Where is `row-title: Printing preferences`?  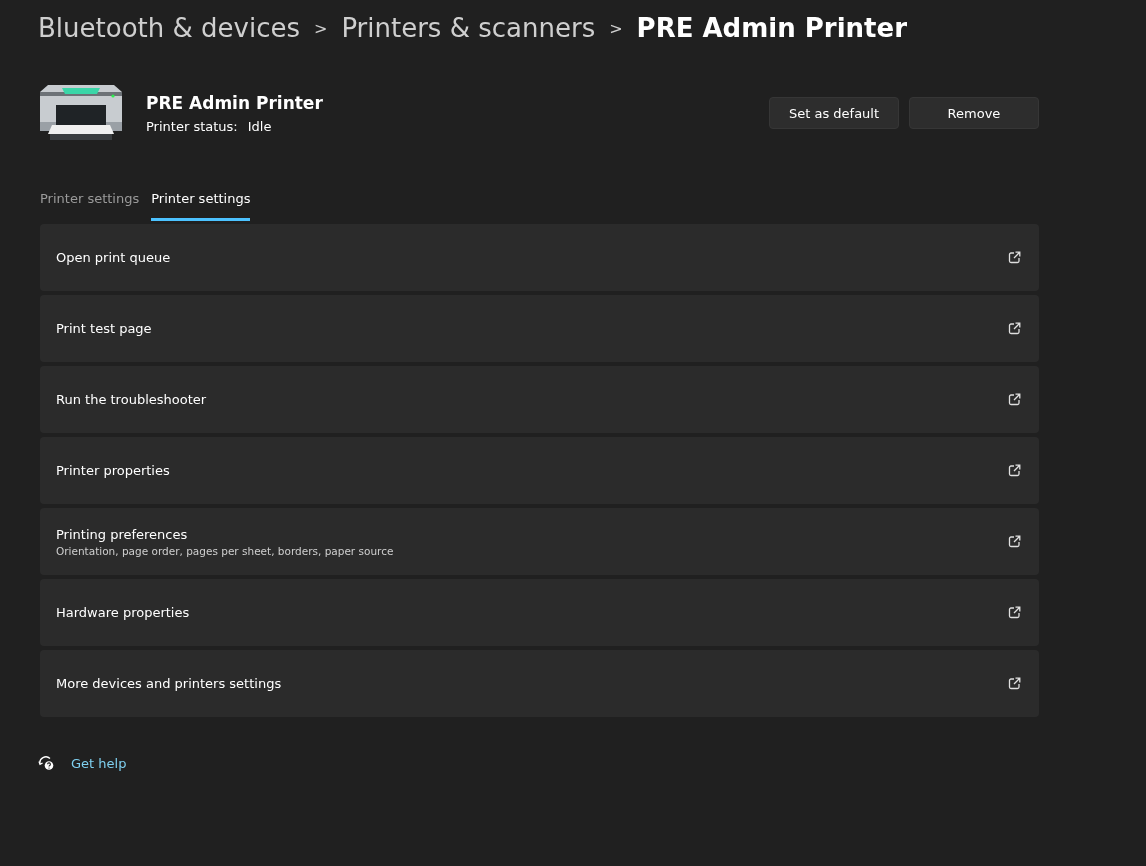 row-title: Printing preferences is located at coordinates (122, 534).